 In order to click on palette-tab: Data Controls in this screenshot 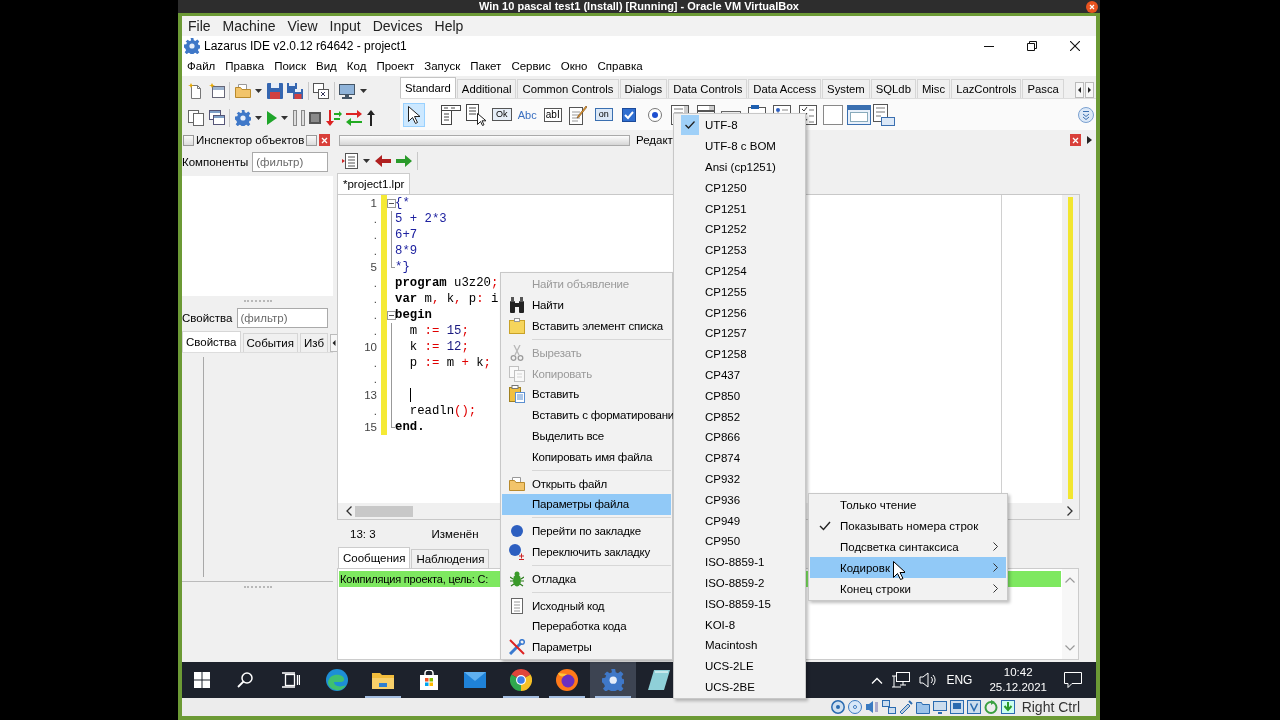, I will do `click(708, 88)`.